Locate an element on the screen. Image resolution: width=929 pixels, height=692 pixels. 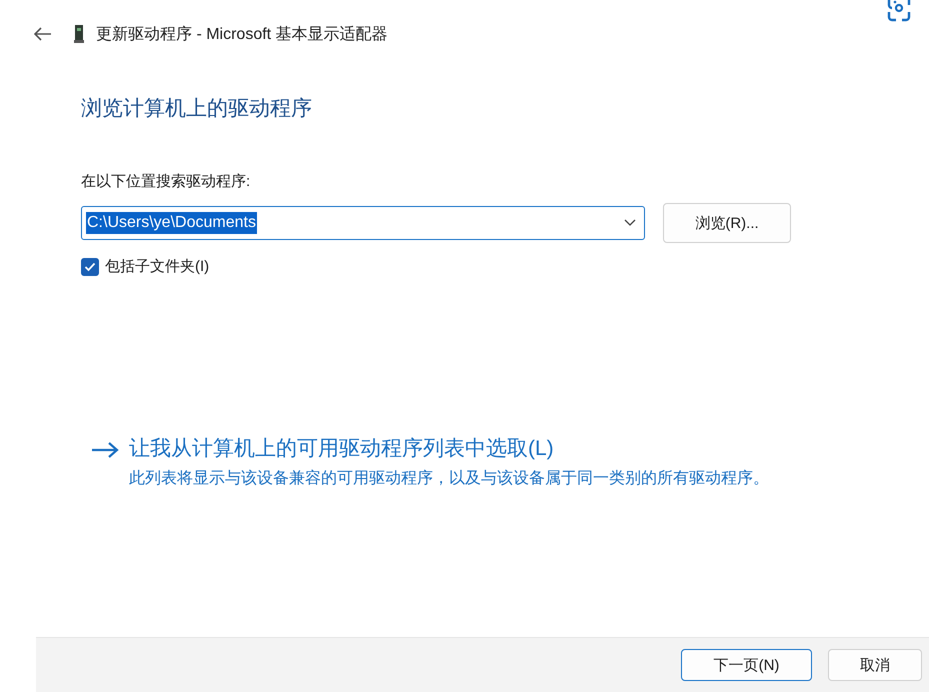
search-location-label: 在以下位置搜索驱动程序: is located at coordinates (166, 181).